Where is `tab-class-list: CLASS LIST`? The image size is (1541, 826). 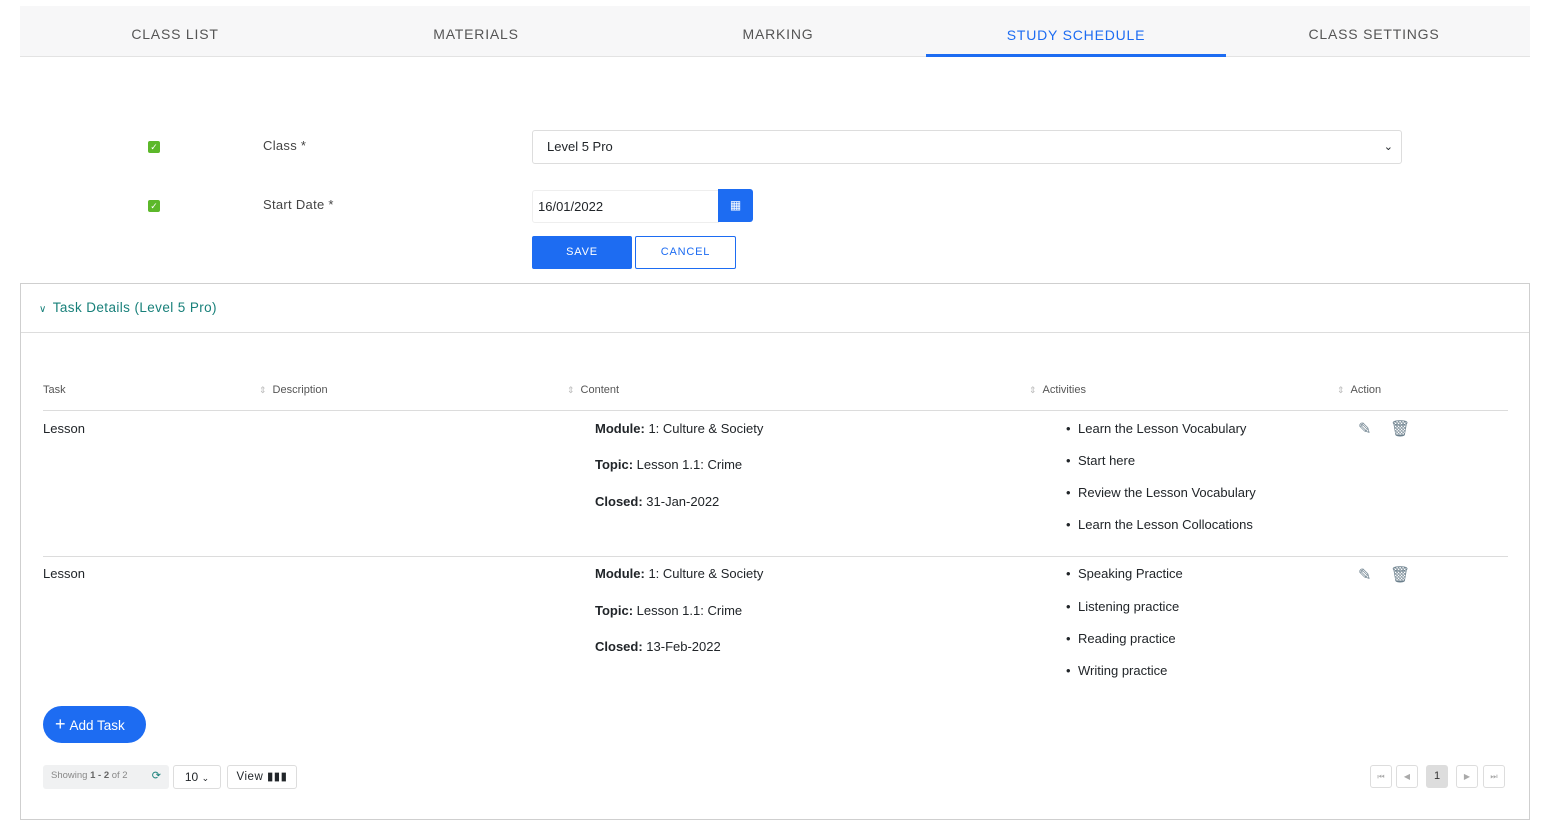
tab-class-list: CLASS LIST is located at coordinates (175, 31).